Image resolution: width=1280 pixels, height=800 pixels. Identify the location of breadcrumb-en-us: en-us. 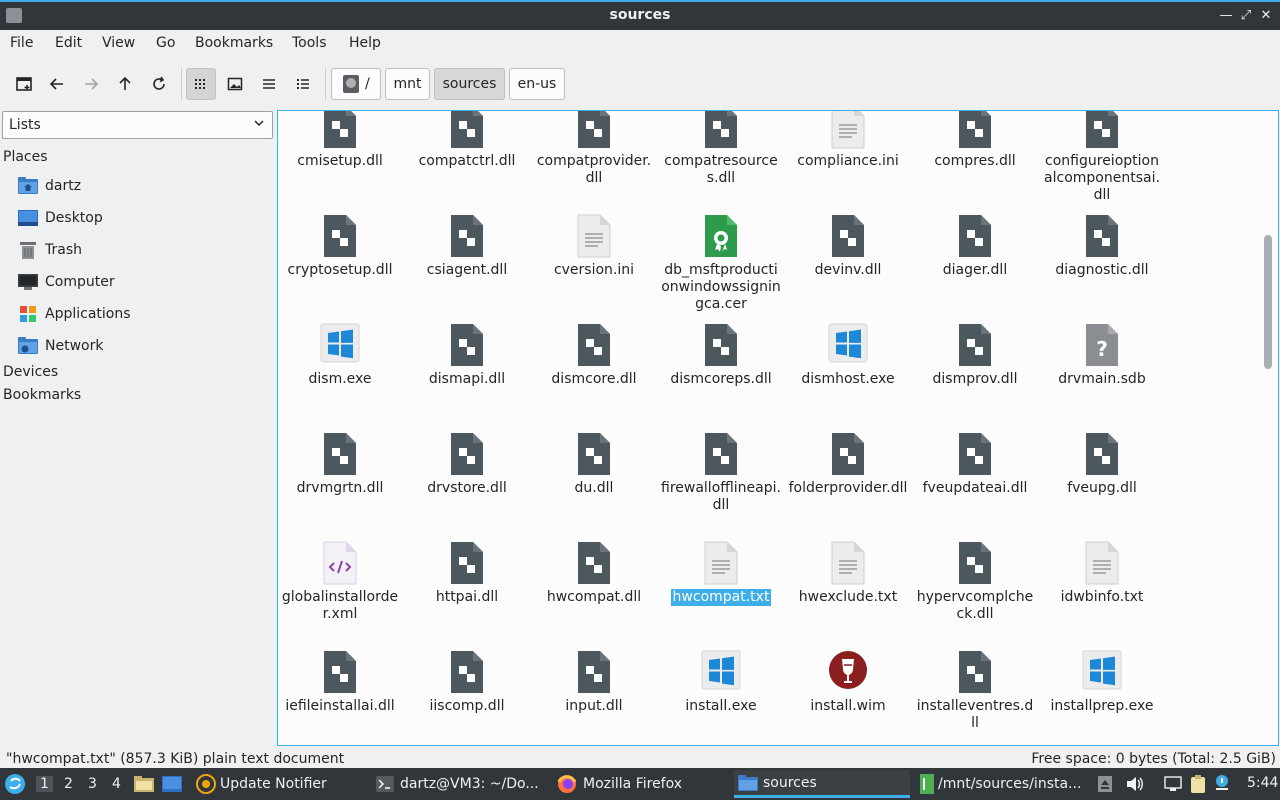
(537, 84).